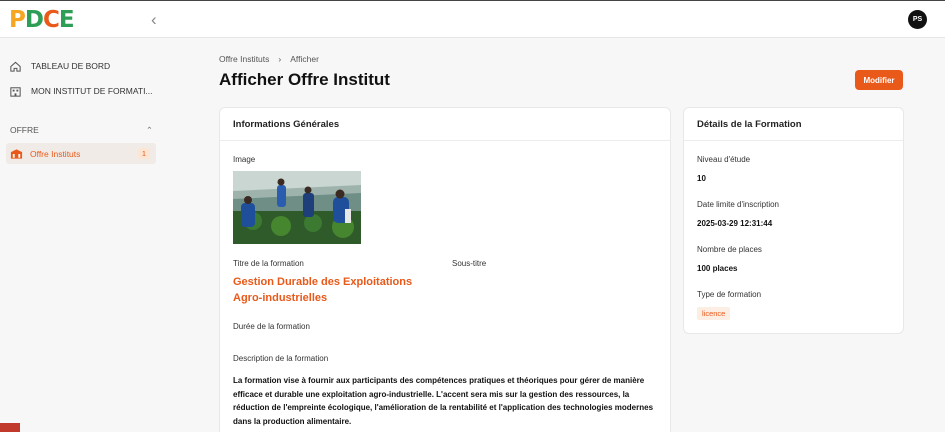 This screenshot has height=432, width=945. What do you see at coordinates (149, 130) in the screenshot?
I see `chevron-up-icon: ⌃` at bounding box center [149, 130].